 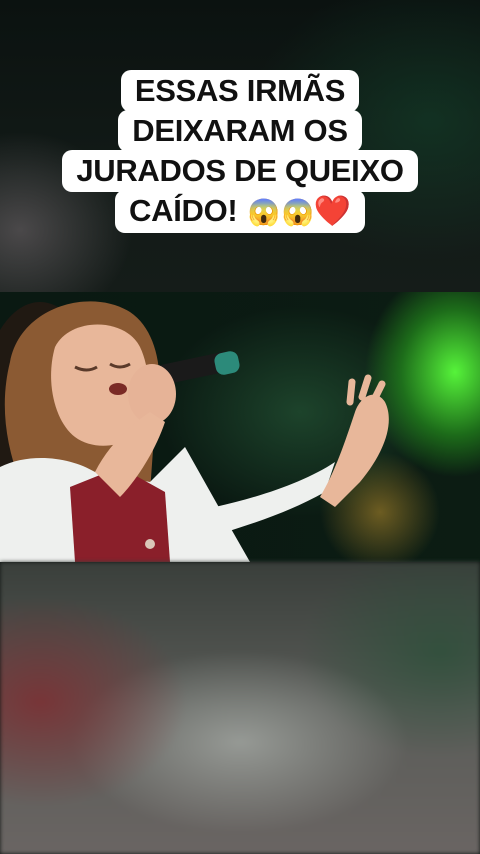 I want to click on caption-line-2: DEIXARAM OS, so click(x=240, y=131).